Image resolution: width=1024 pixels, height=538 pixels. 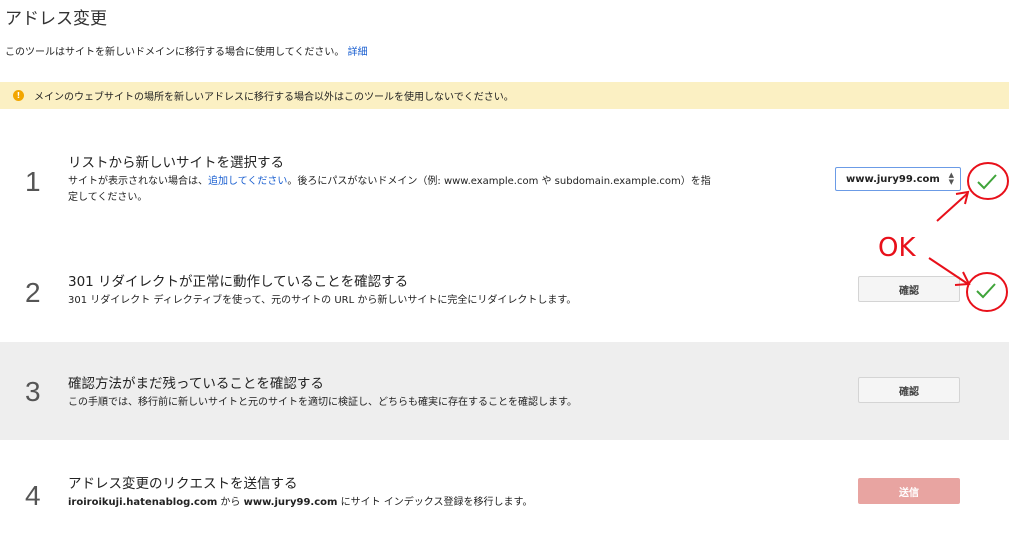 What do you see at coordinates (897, 248) in the screenshot?
I see `annotation-ok-text: OK` at bounding box center [897, 248].